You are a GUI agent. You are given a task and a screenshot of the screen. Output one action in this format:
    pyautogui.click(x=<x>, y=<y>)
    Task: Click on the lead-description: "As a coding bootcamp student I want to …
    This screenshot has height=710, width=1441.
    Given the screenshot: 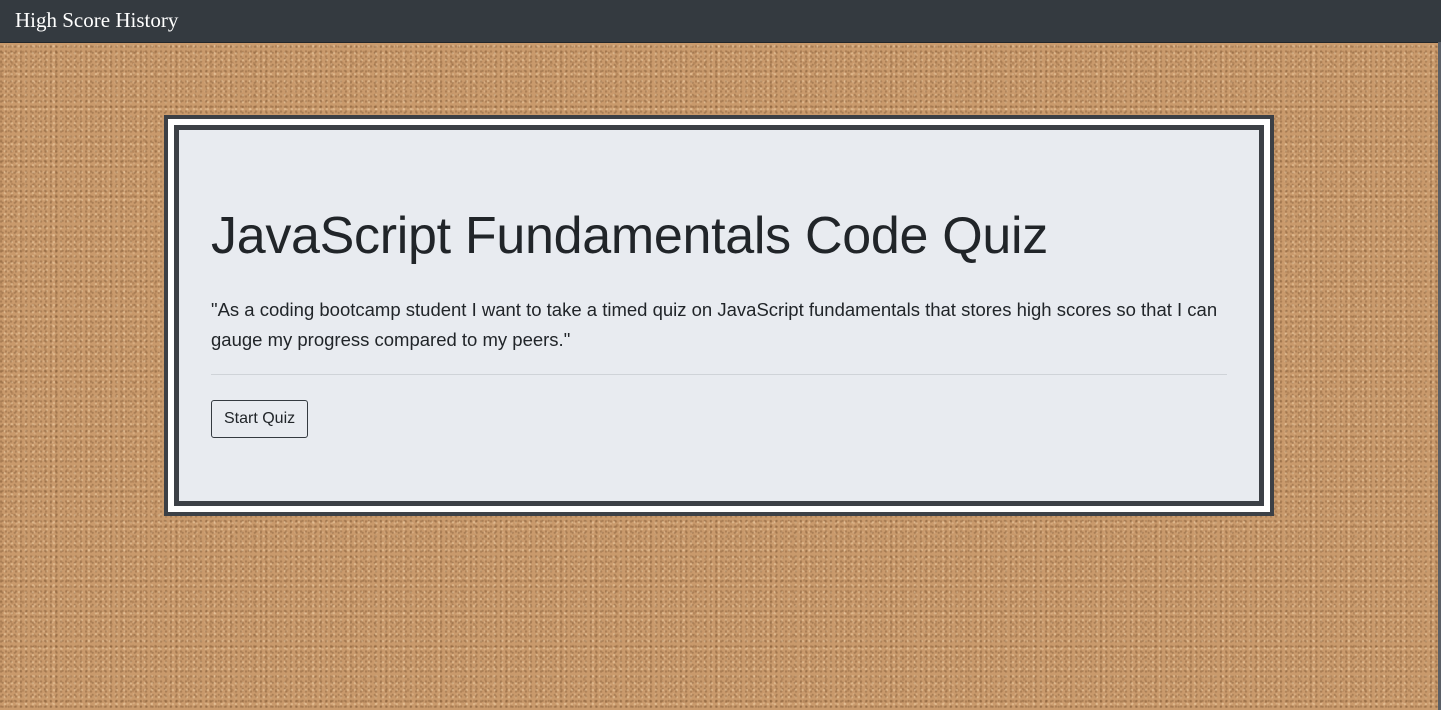 What is the action you would take?
    pyautogui.click(x=714, y=324)
    